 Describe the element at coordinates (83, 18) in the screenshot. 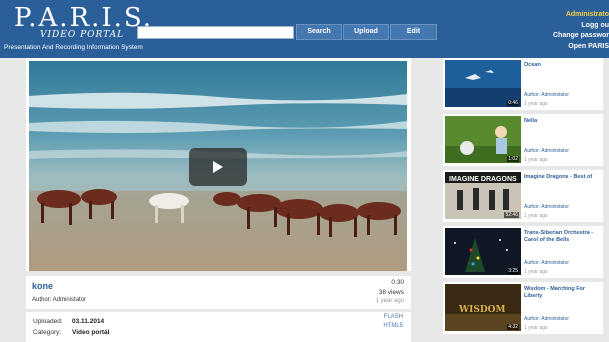

I see `logo-title: P.A.R.I.S.` at that location.